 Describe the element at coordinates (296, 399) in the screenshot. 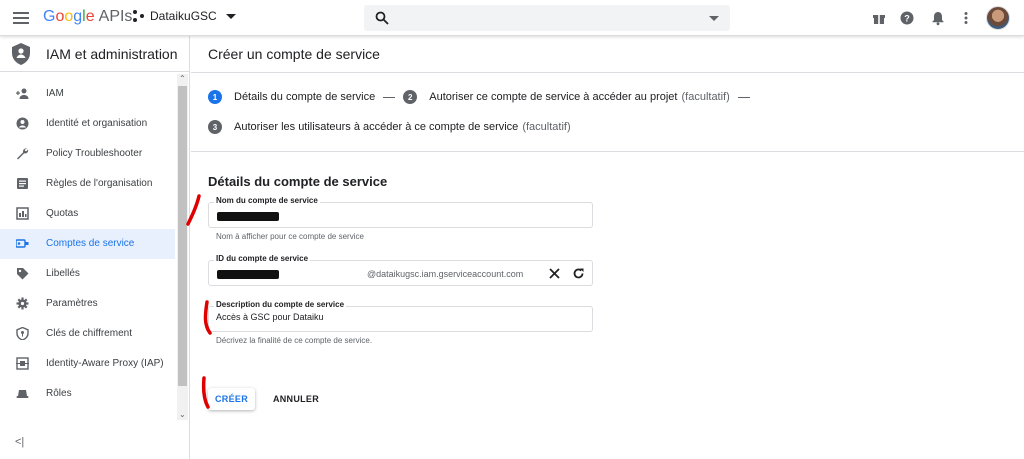

I see `cancel-button: ANNULER` at that location.